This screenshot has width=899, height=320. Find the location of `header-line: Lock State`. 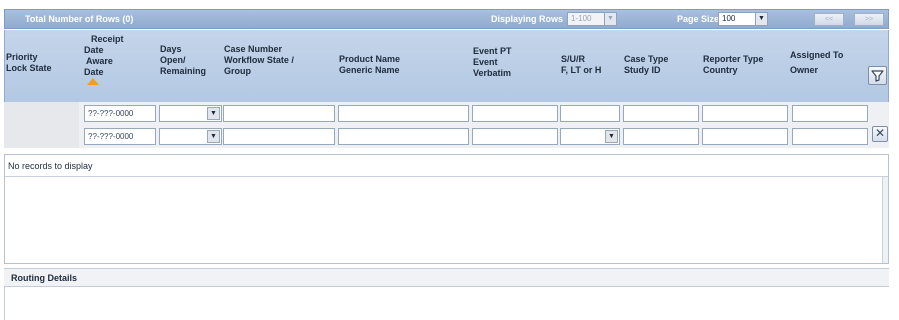

header-line: Lock State is located at coordinates (29, 68).